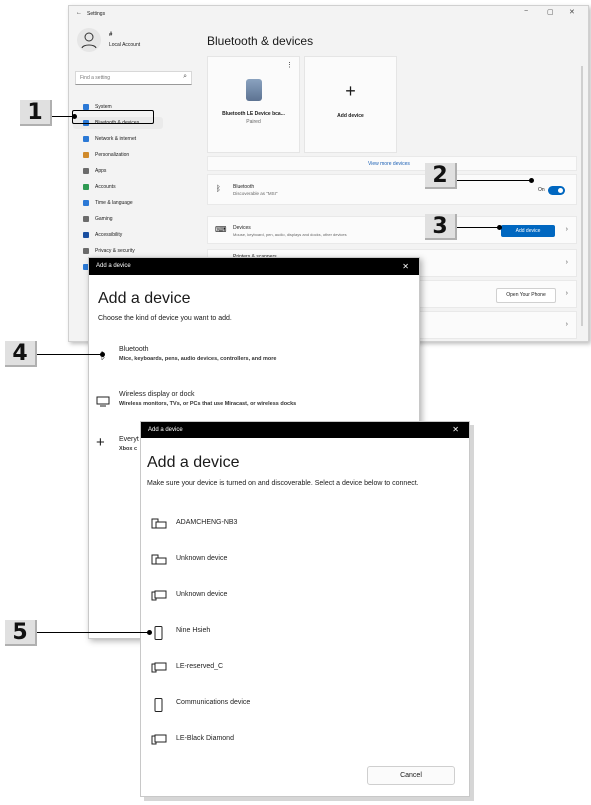  Describe the element at coordinates (113, 117) in the screenshot. I see `highlight-box` at that location.